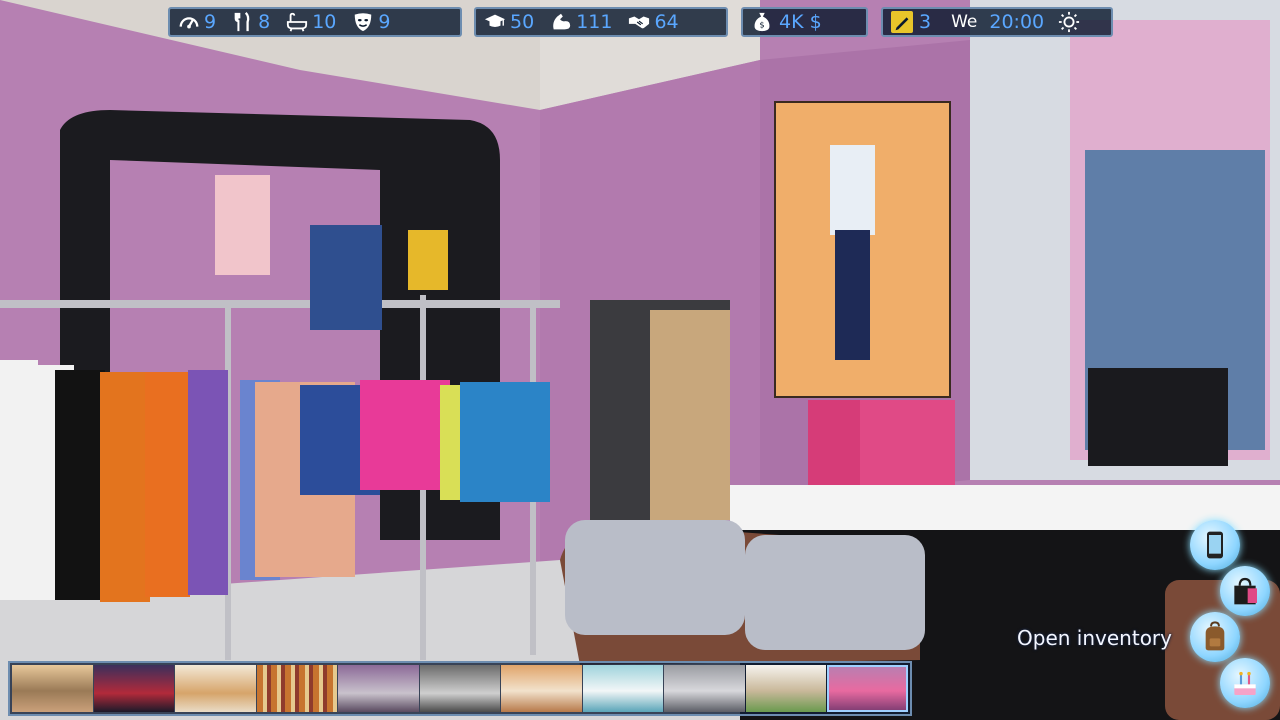 The height and width of the screenshot is (720, 1280). I want to click on clock-value: 20:00, so click(1017, 22).